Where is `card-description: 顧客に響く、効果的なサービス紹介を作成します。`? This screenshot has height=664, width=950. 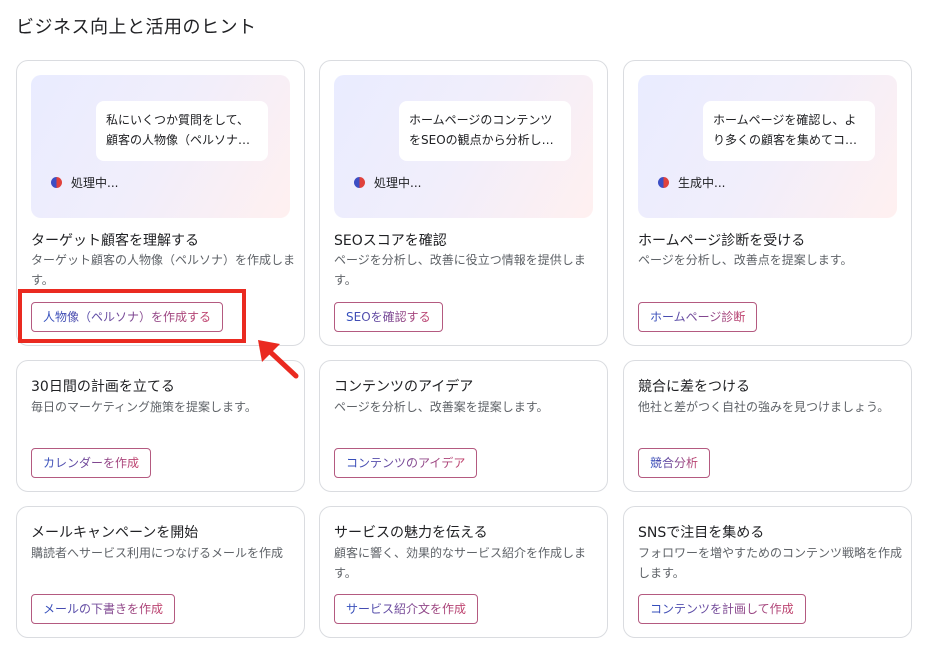 card-description: 顧客に響く、効果的なサービス紹介を作成します。 is located at coordinates (460, 563).